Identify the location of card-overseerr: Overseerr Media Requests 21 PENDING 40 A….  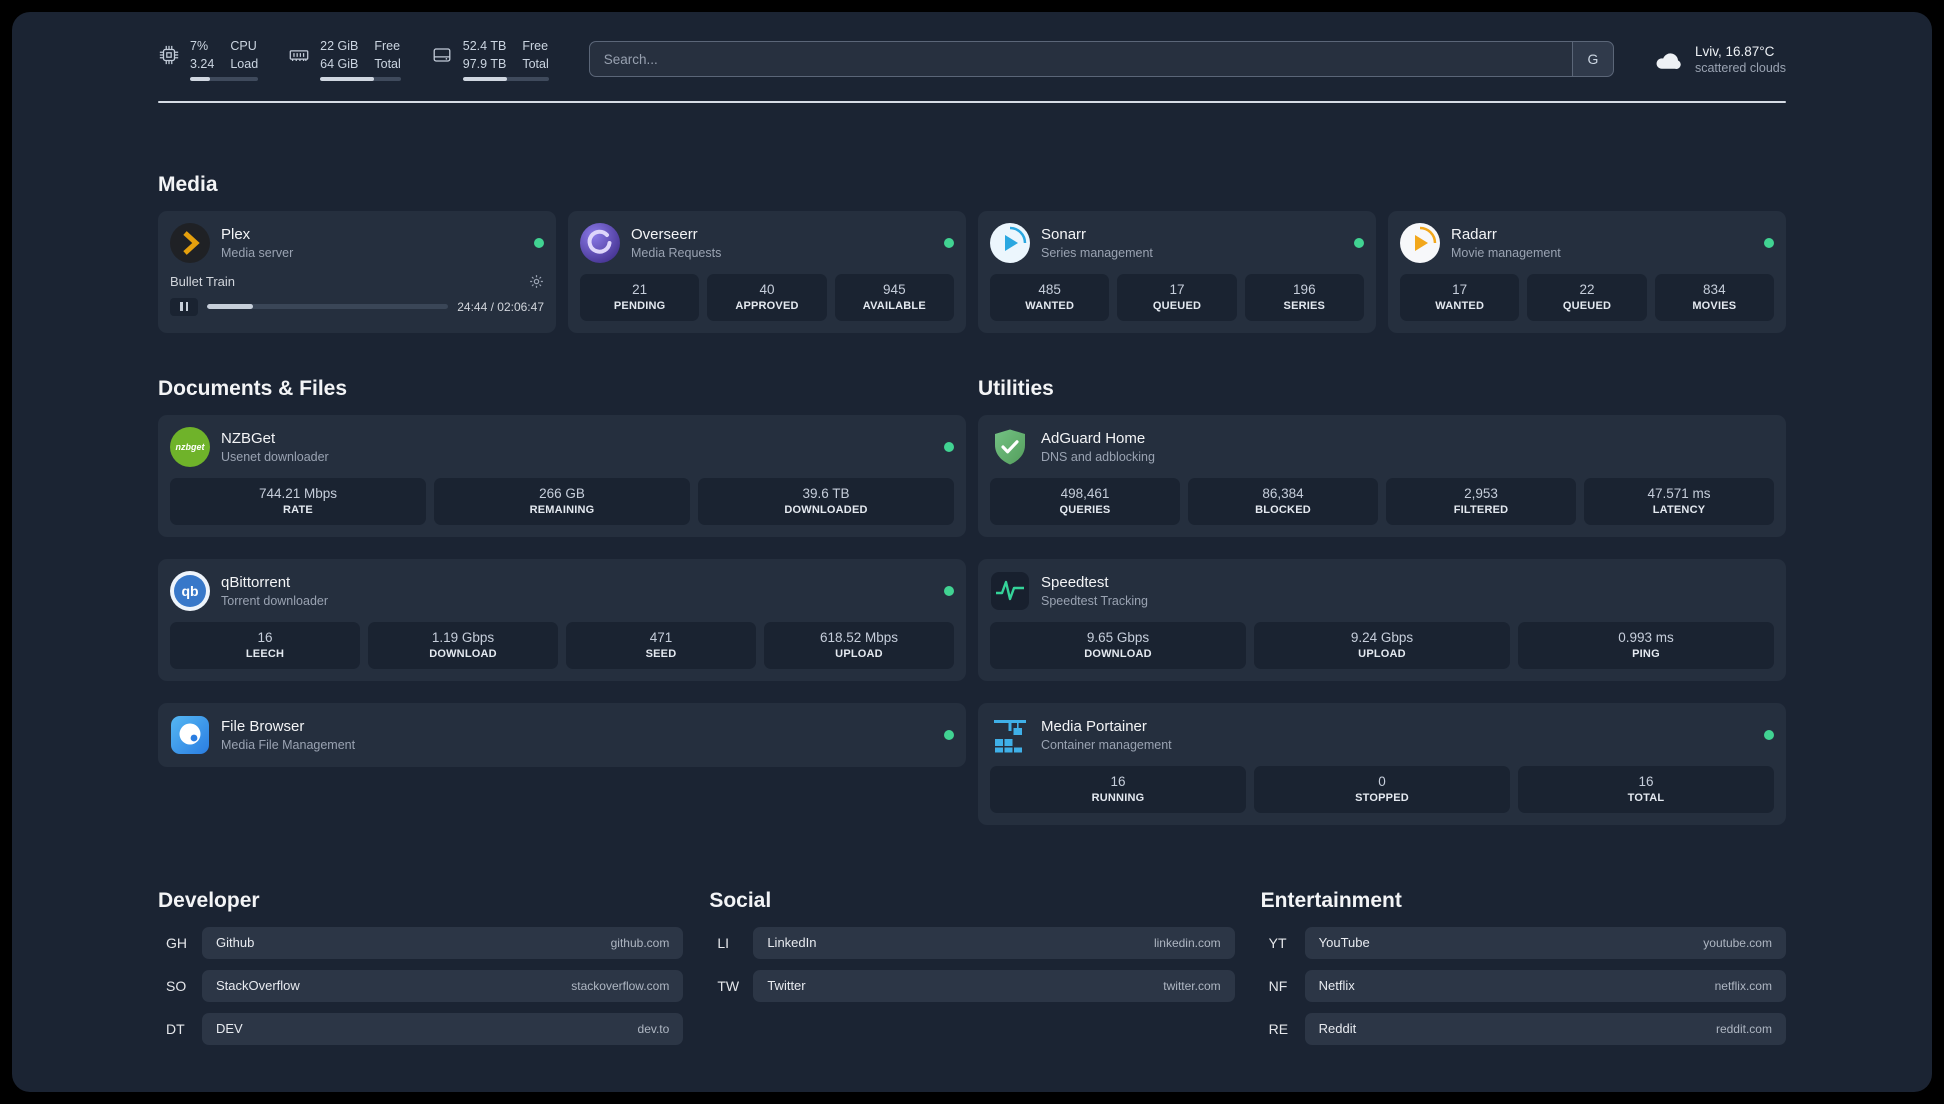
(767, 271).